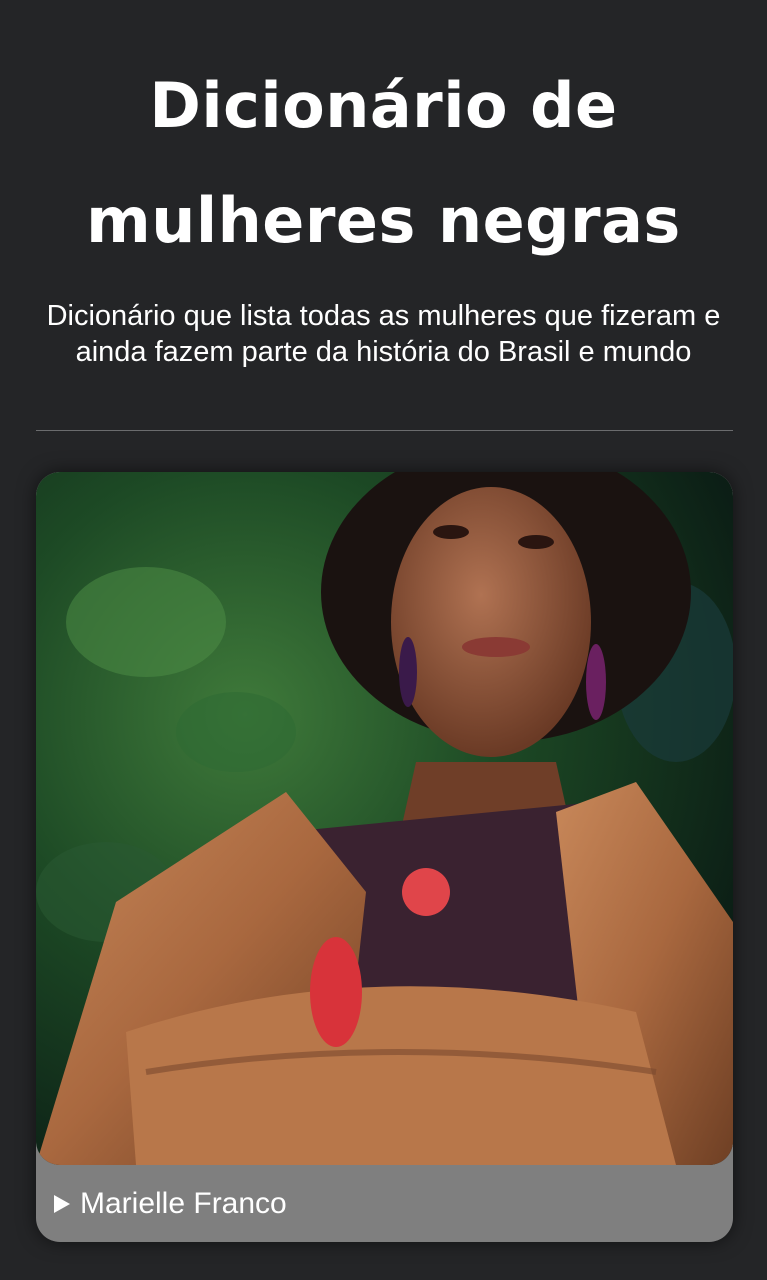 Image resolution: width=767 pixels, height=1280 pixels. Describe the element at coordinates (62, 1203) in the screenshot. I see `play-triangle-icon` at that location.